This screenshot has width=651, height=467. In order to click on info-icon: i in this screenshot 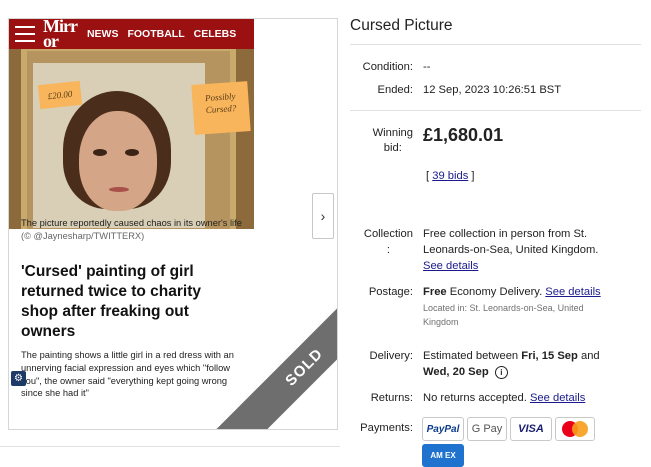, I will do `click(501, 372)`.